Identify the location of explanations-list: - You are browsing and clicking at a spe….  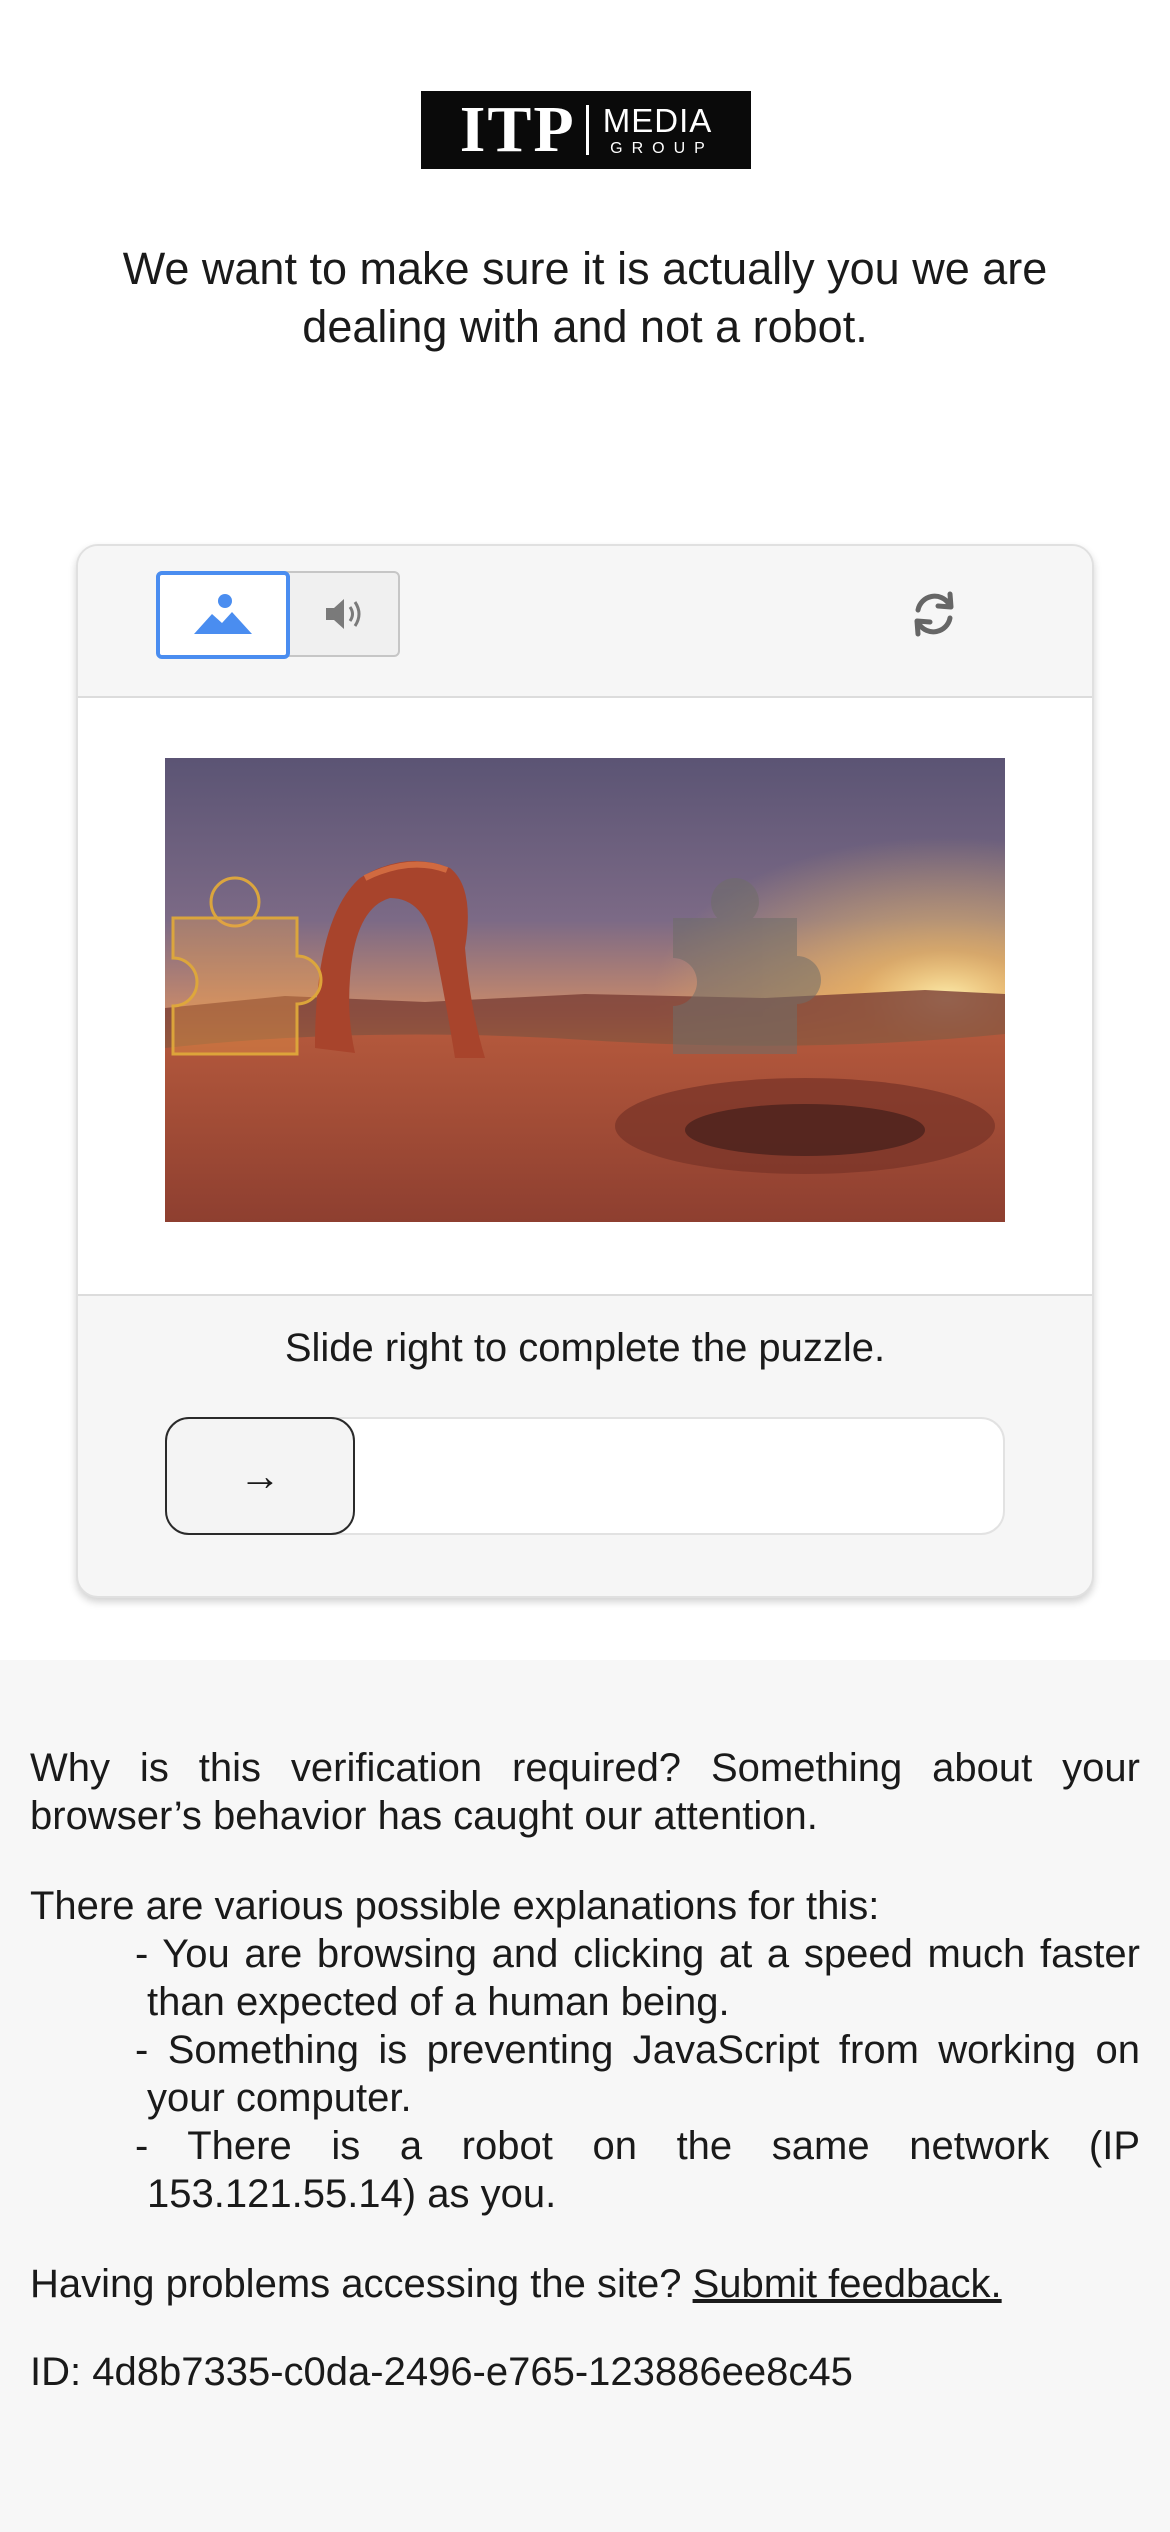
(585, 2074).